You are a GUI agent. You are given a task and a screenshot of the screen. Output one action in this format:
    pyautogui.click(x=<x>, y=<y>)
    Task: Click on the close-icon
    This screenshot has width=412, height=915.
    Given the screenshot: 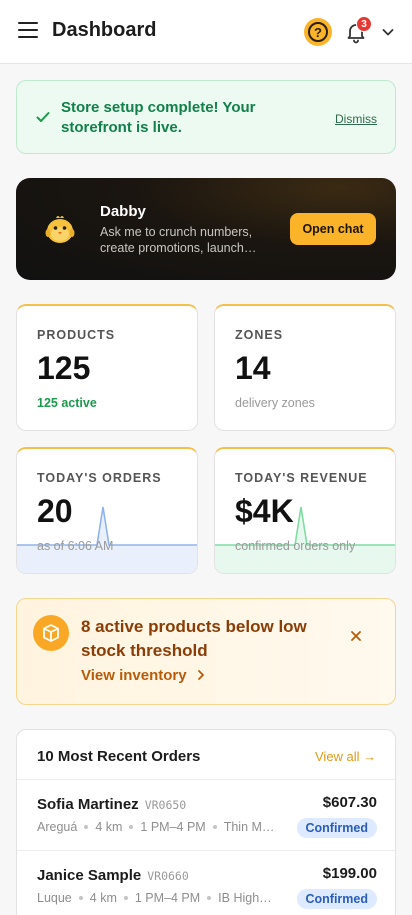 What is the action you would take?
    pyautogui.click(x=356, y=636)
    